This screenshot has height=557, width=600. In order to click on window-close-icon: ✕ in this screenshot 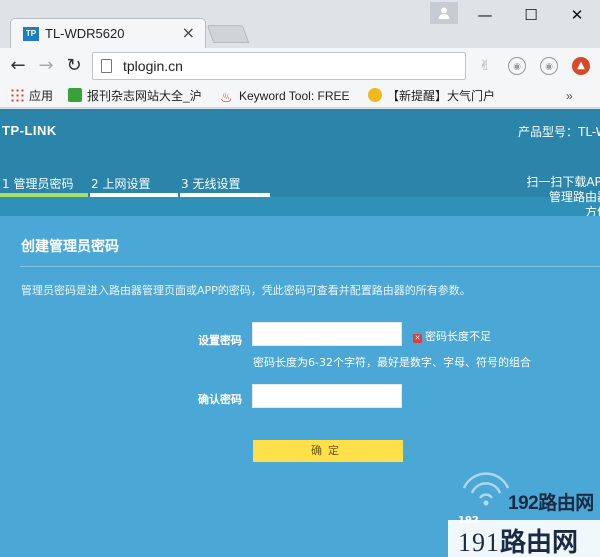, I will do `click(577, 15)`.